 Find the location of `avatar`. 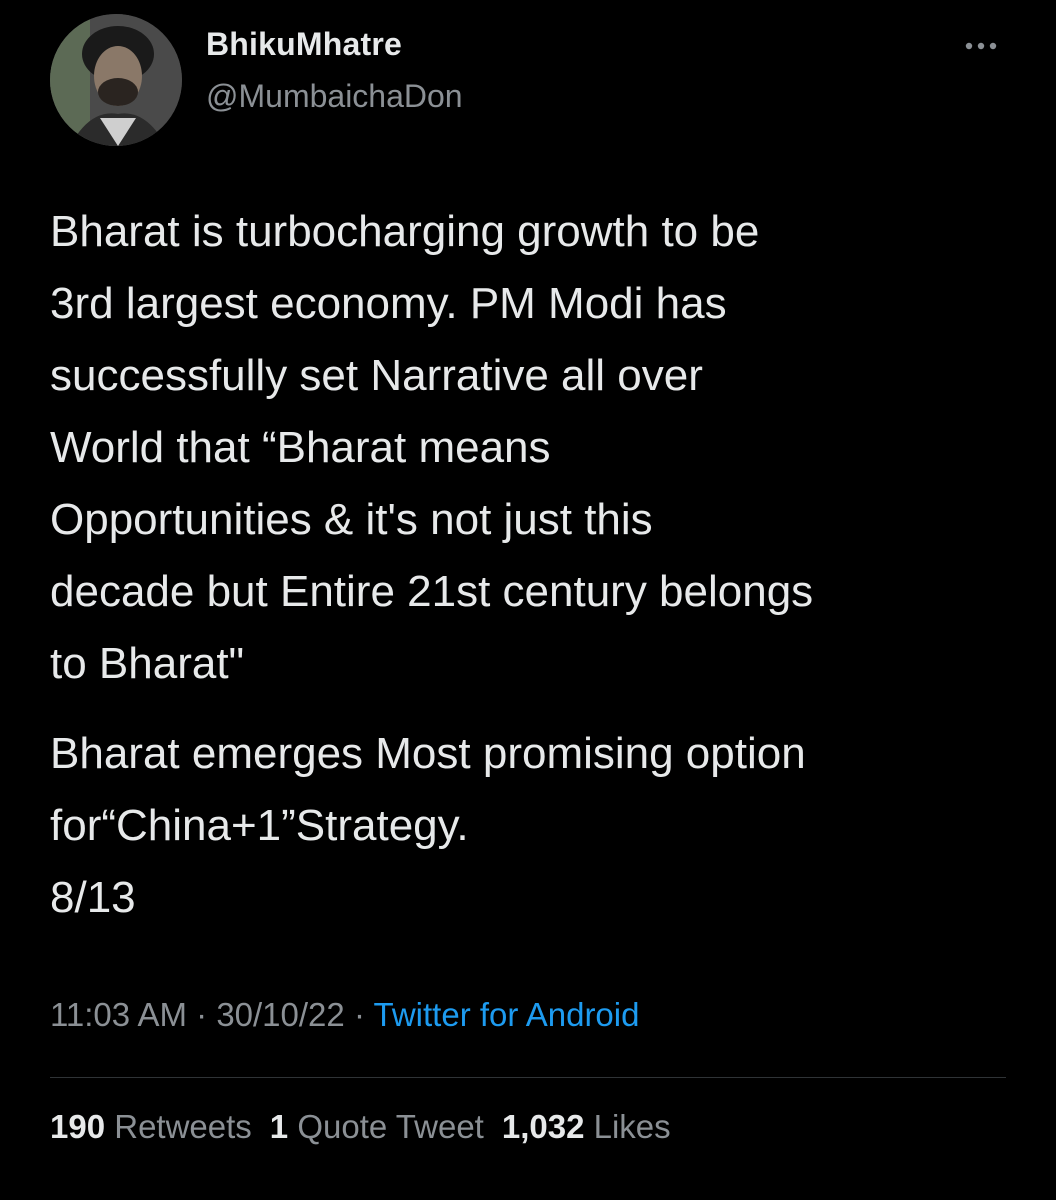

avatar is located at coordinates (116, 80).